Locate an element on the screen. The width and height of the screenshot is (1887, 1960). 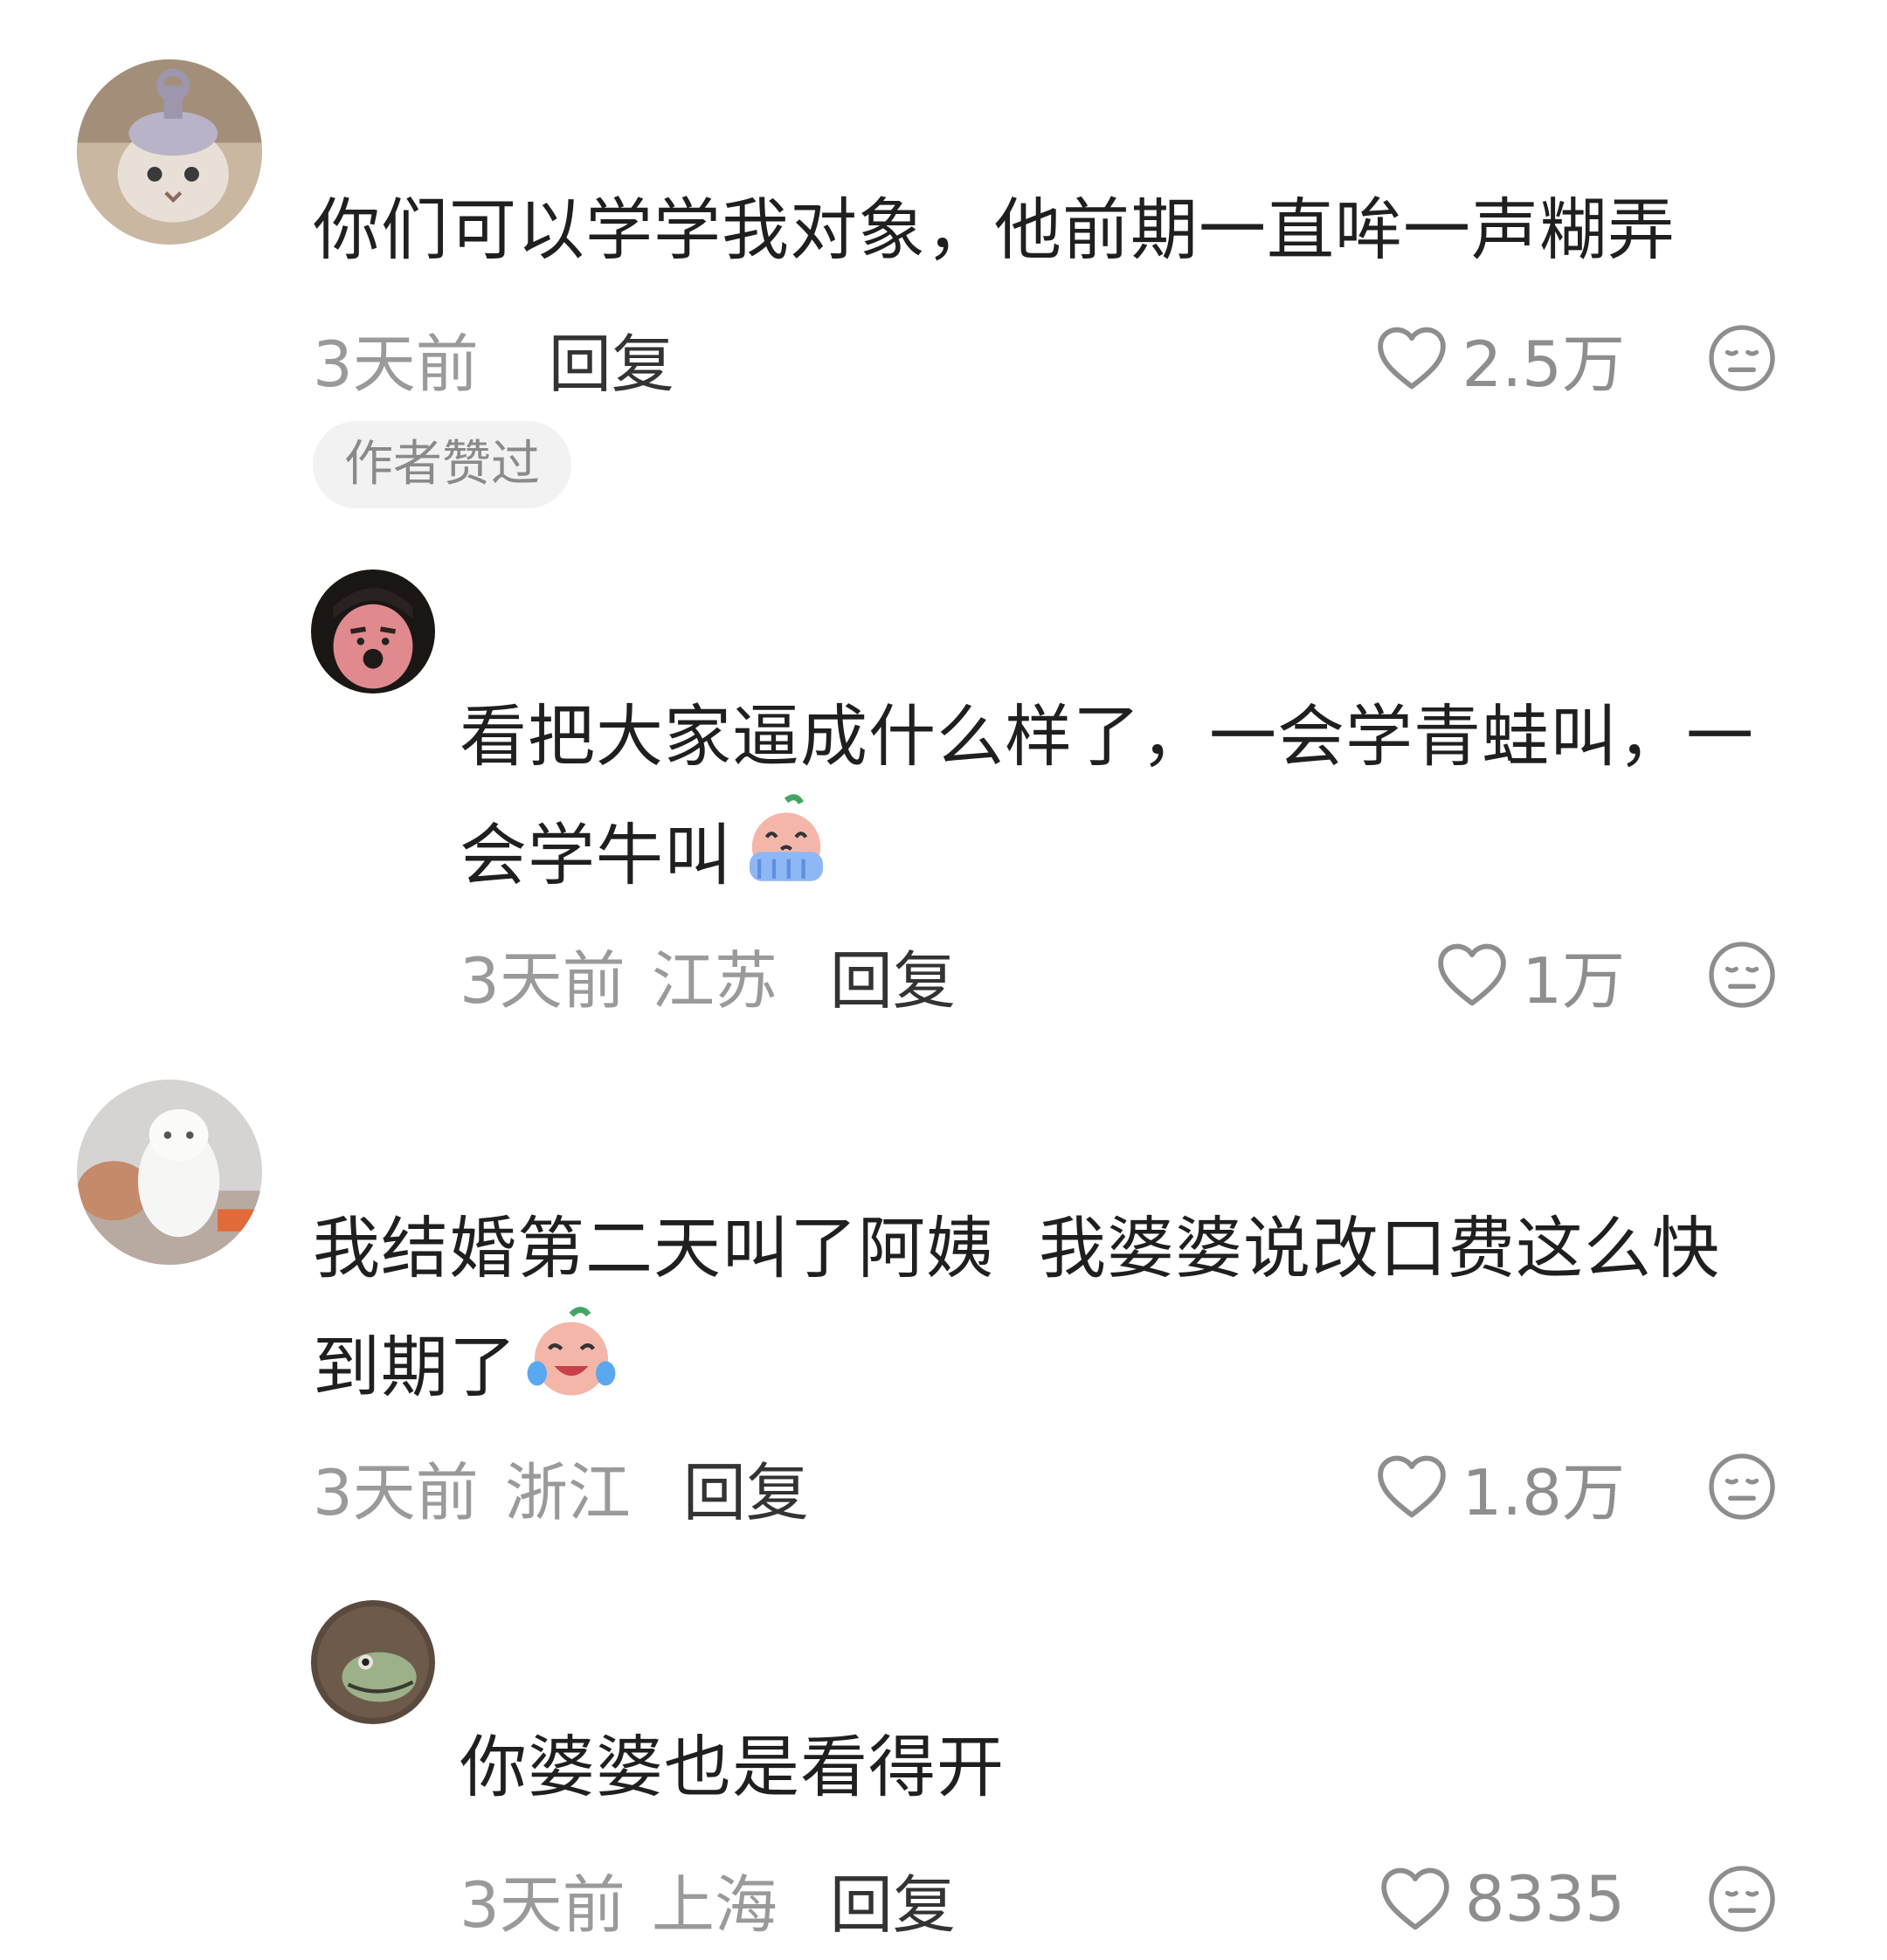
like-button: 2.5万 is located at coordinates (1485, 358).